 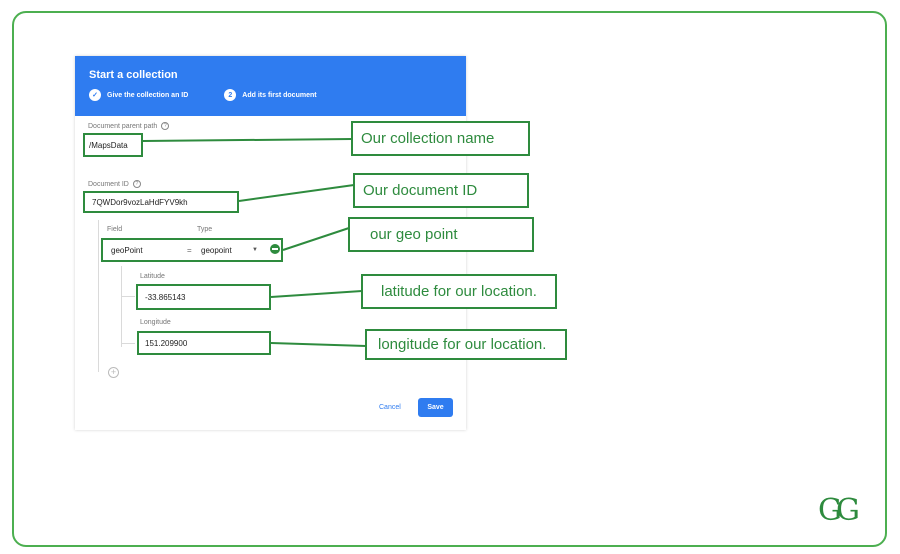 What do you see at coordinates (247, 140) in the screenshot?
I see `connector-collection` at bounding box center [247, 140].